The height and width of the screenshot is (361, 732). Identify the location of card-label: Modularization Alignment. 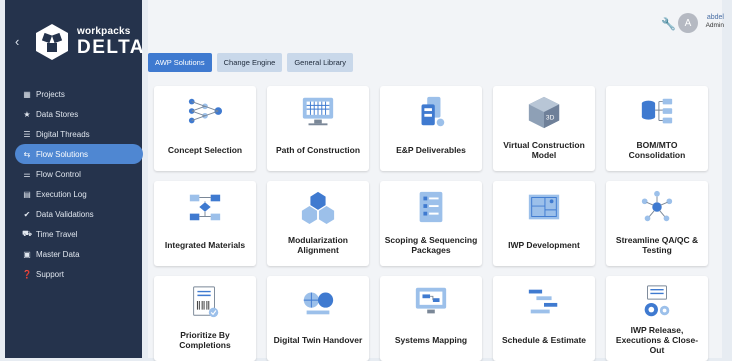
(318, 245).